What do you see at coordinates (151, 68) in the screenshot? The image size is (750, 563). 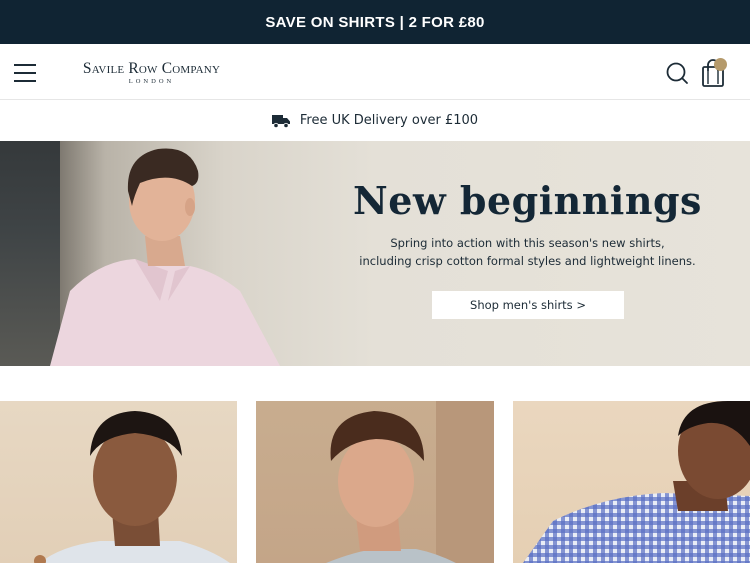 I see `logo-wordmark: Savile Row Company` at bounding box center [151, 68].